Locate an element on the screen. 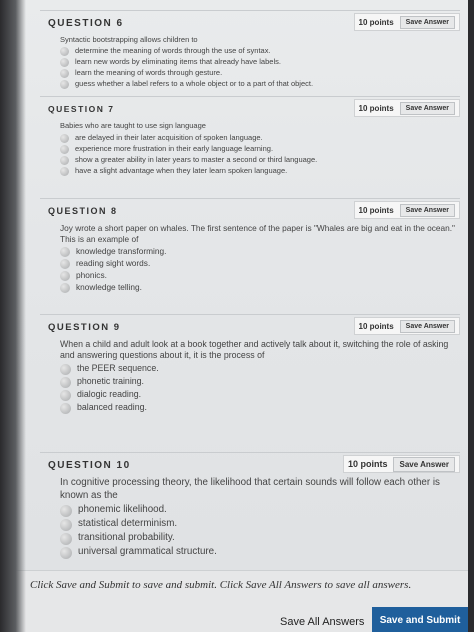 The height and width of the screenshot is (632, 474). option-label: reading sight words. is located at coordinates (113, 263).